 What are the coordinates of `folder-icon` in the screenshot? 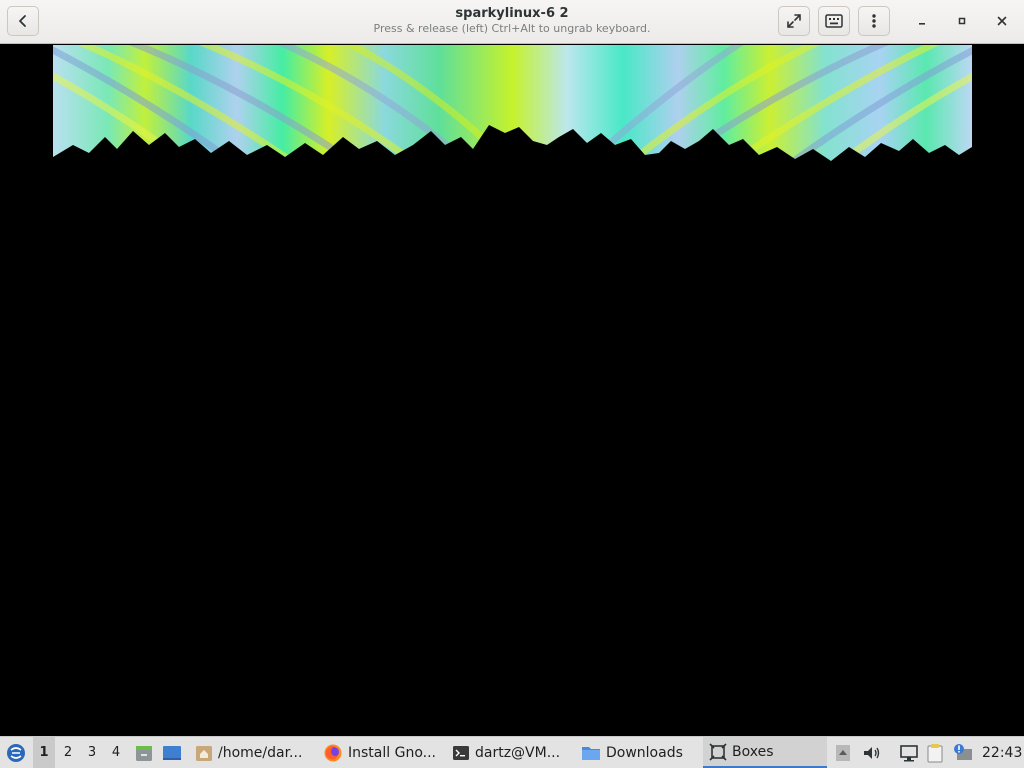 It's located at (591, 753).